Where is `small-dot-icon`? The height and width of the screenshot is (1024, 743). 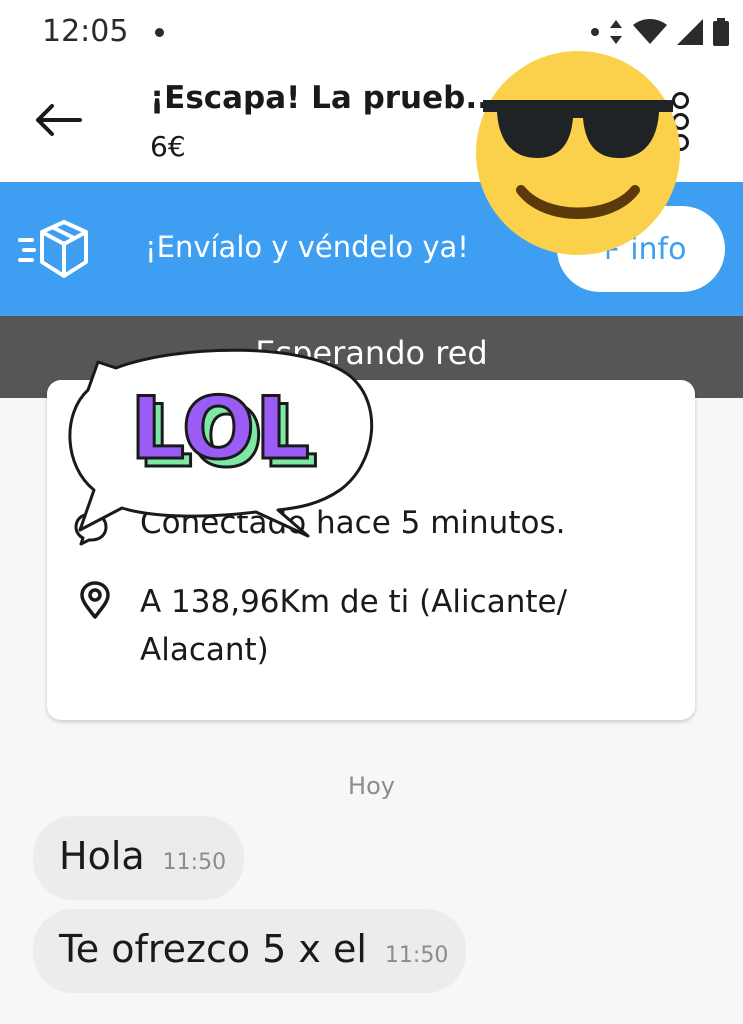
small-dot-icon is located at coordinates (595, 32).